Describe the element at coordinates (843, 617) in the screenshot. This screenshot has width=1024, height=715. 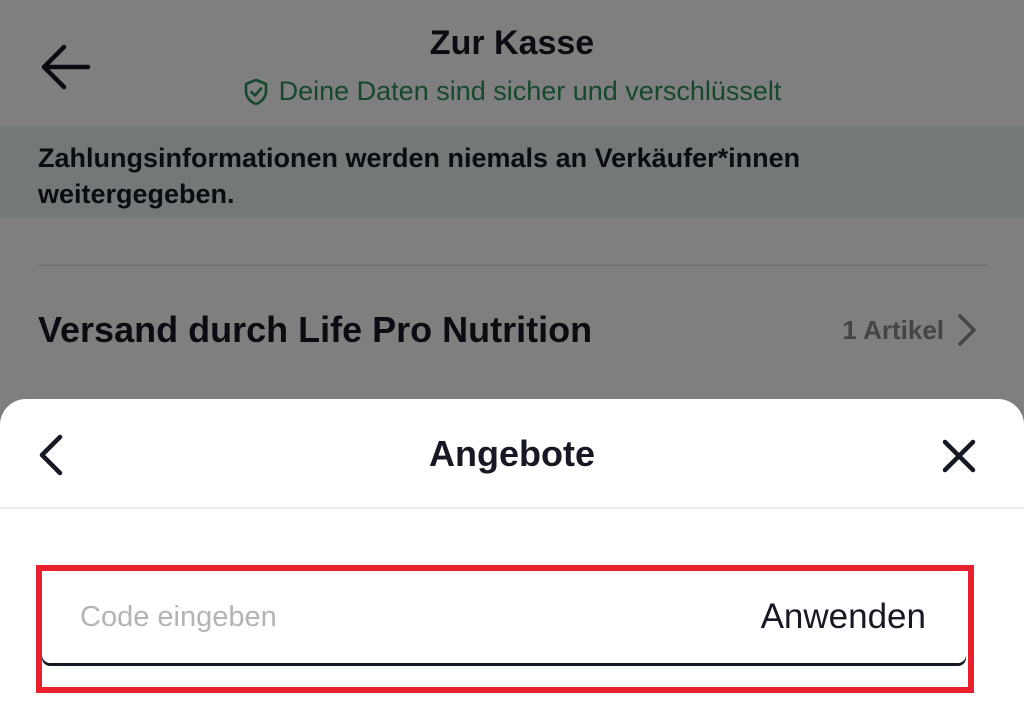
I see `apply-button: Anwenden` at that location.